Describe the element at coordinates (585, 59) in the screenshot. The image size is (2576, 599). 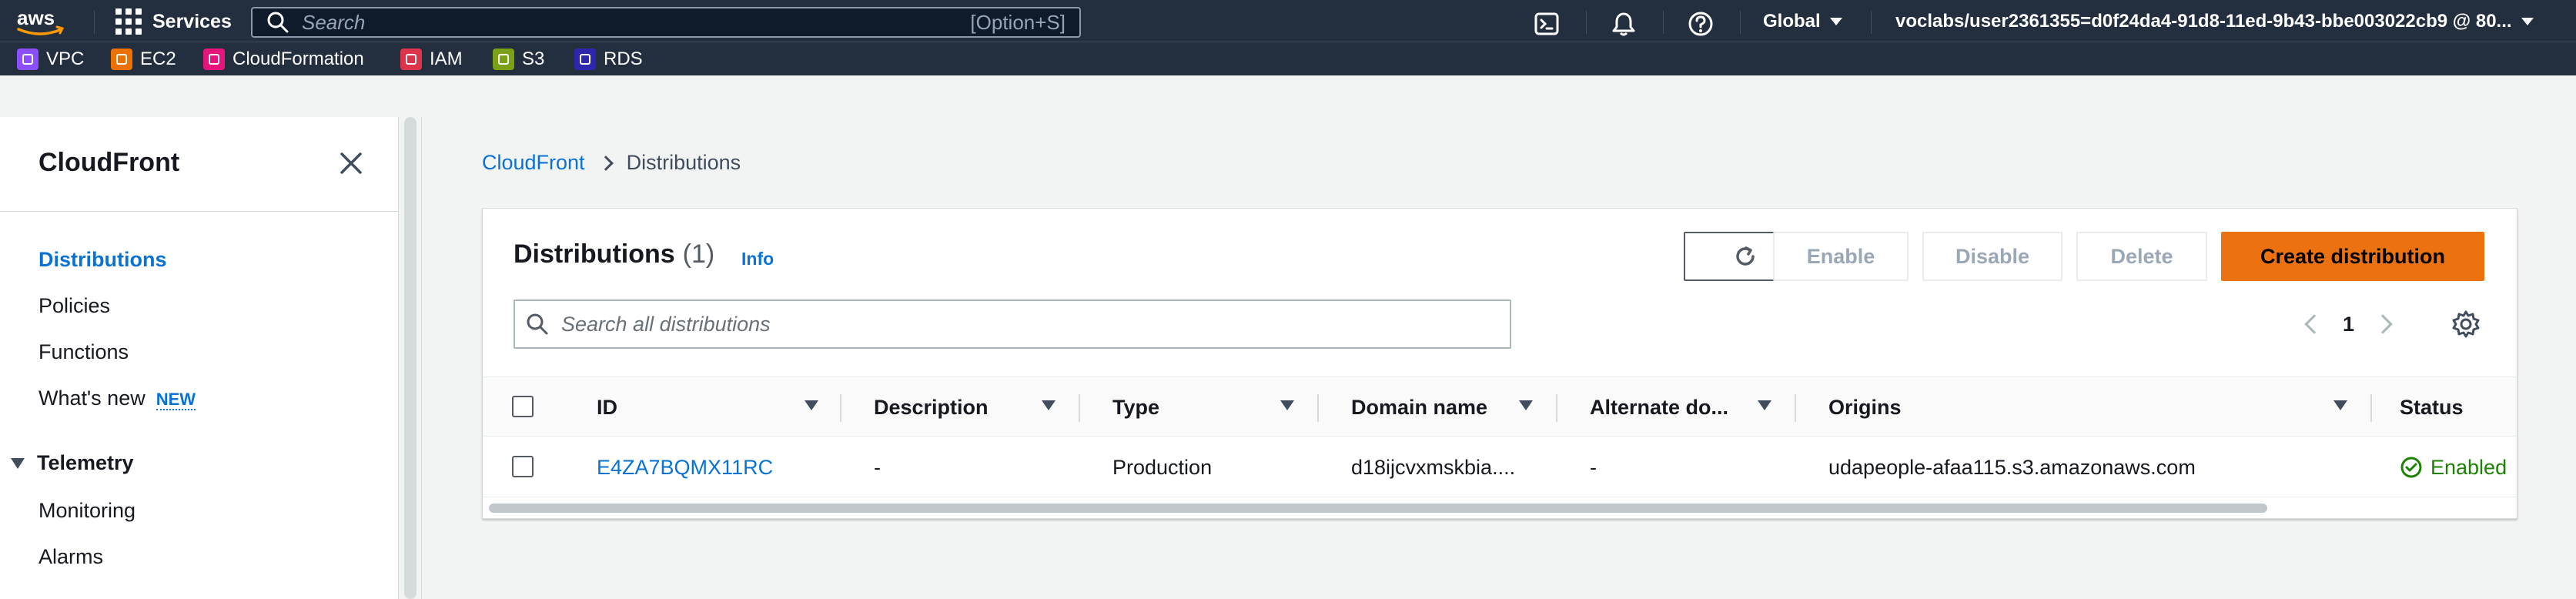
I see `rds-service-icon` at that location.